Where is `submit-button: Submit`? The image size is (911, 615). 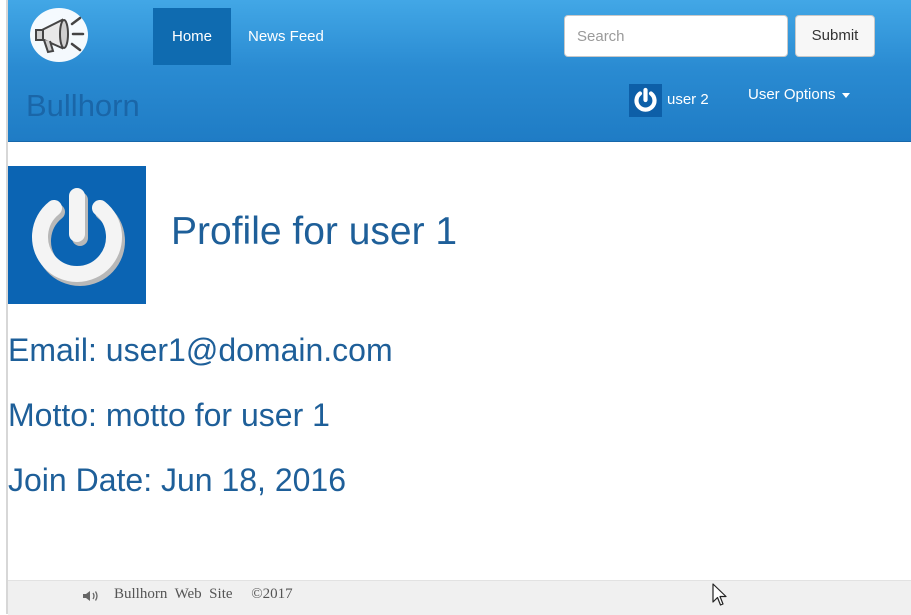
submit-button: Submit is located at coordinates (835, 36).